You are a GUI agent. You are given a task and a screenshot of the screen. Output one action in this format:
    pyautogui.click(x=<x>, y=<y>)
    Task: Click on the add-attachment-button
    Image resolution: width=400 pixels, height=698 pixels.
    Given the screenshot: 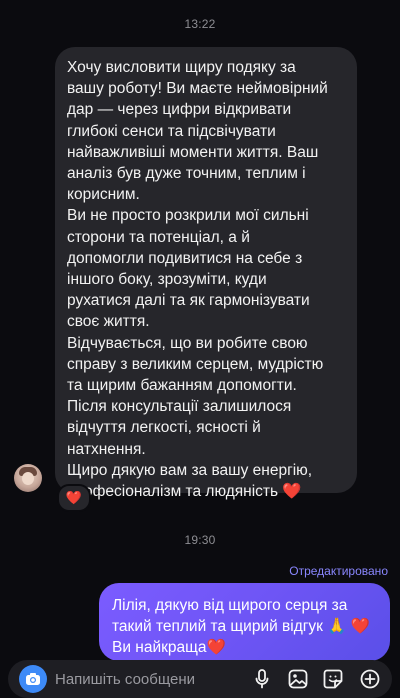 What is the action you would take?
    pyautogui.click(x=370, y=679)
    